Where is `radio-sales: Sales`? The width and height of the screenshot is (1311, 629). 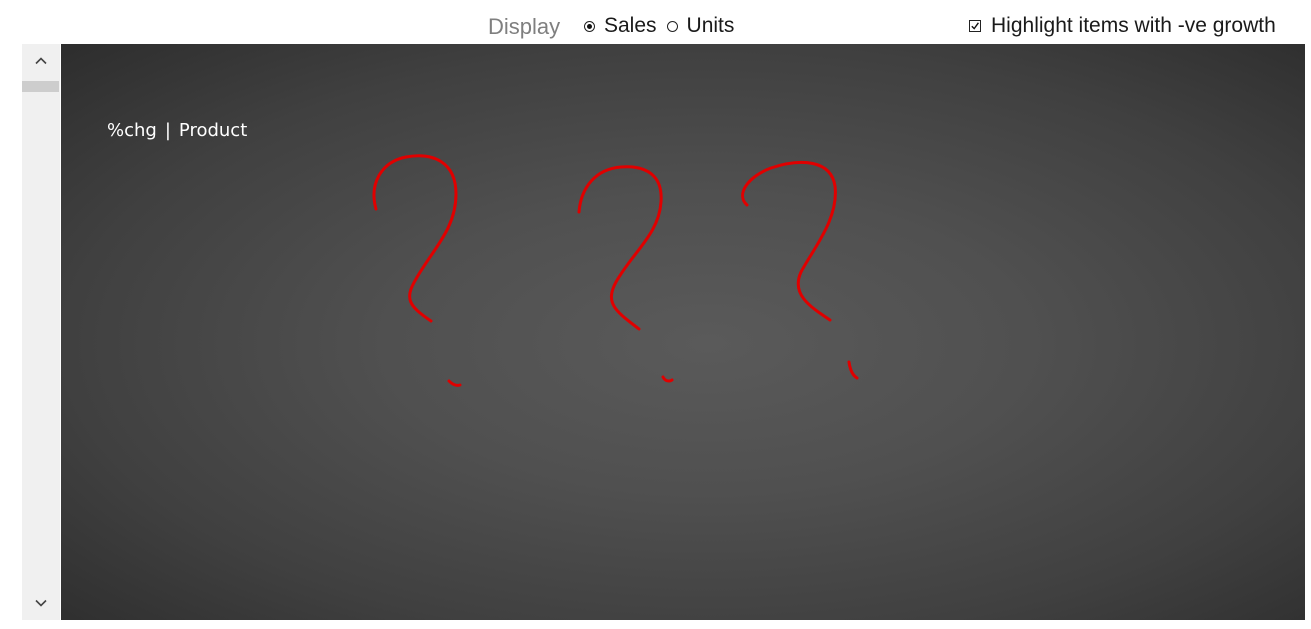
radio-sales: Sales is located at coordinates (620, 26).